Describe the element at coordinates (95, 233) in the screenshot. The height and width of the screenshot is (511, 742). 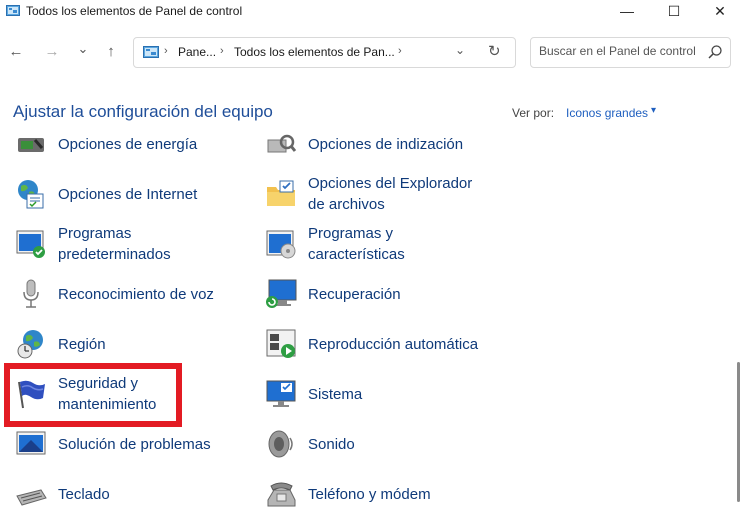
I see `item-label-line: Programas` at that location.